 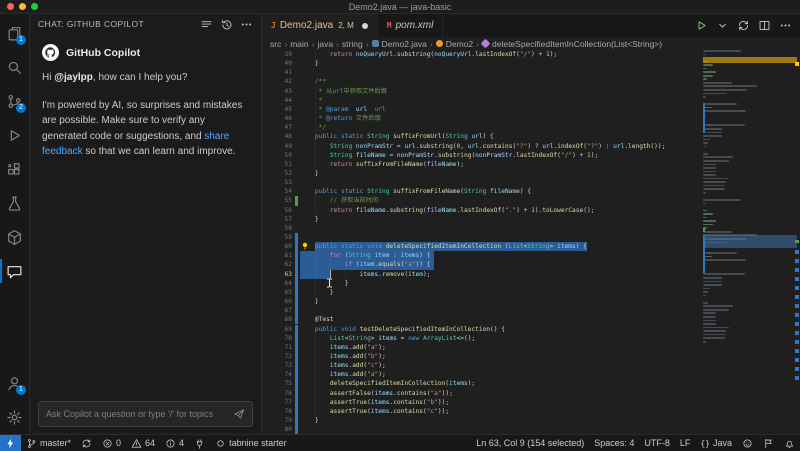 I want to click on activity-bar-item-explorer: 1, so click(x=14, y=33).